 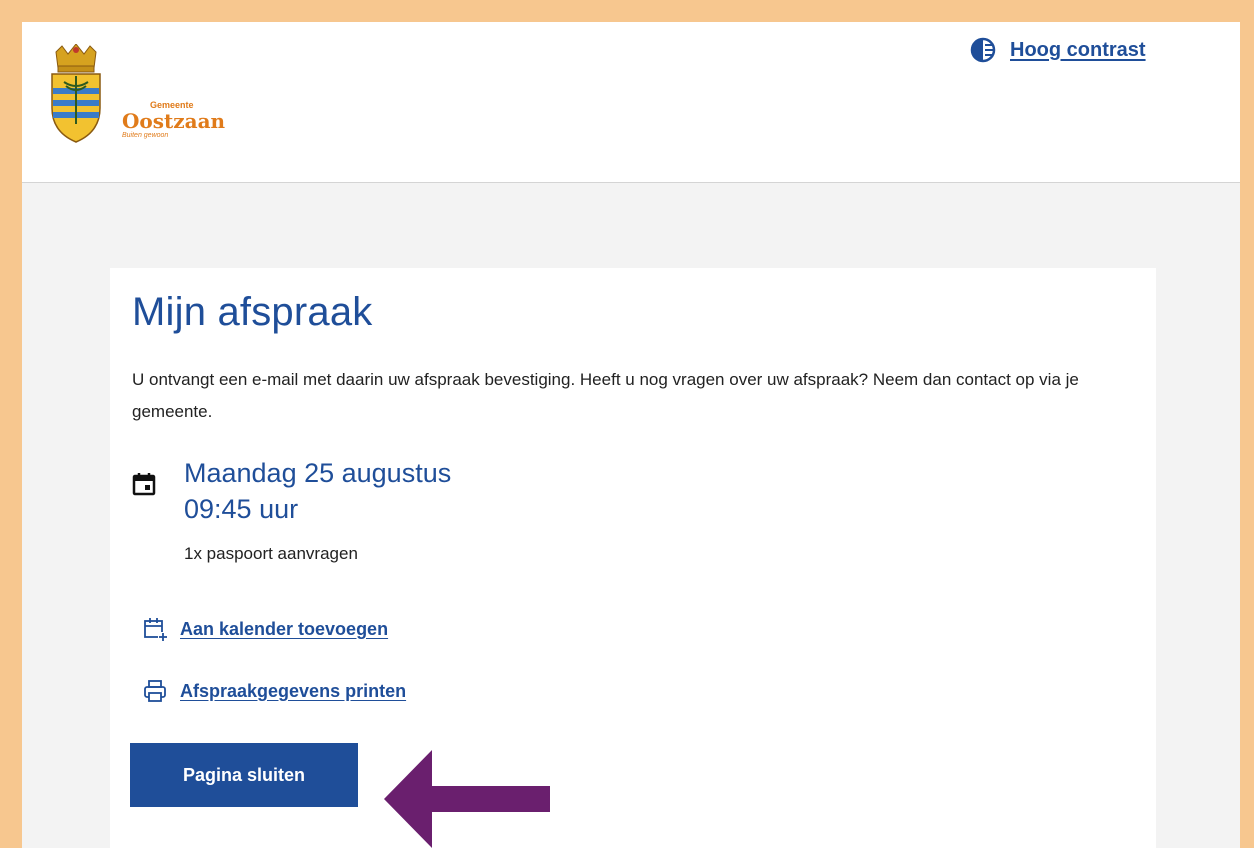 What do you see at coordinates (1078, 50) in the screenshot?
I see `high-contrast-link: Hoog contrast` at bounding box center [1078, 50].